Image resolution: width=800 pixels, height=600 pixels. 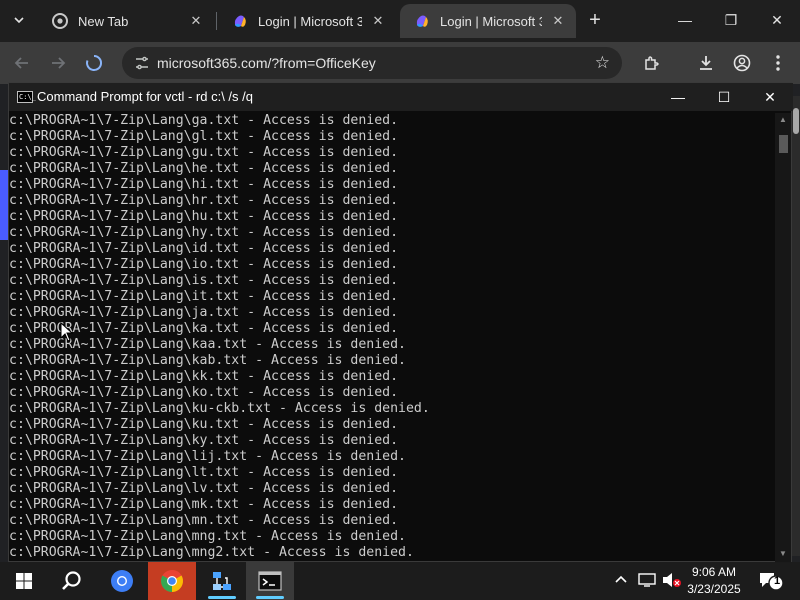 I want to click on start-button, so click(x=24, y=581).